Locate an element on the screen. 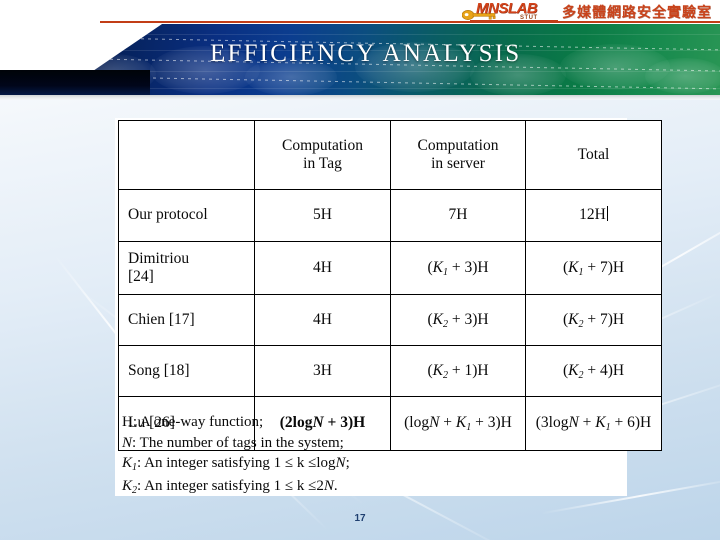 This screenshot has height=540, width=720. banner-base-line is located at coordinates (360, 97).